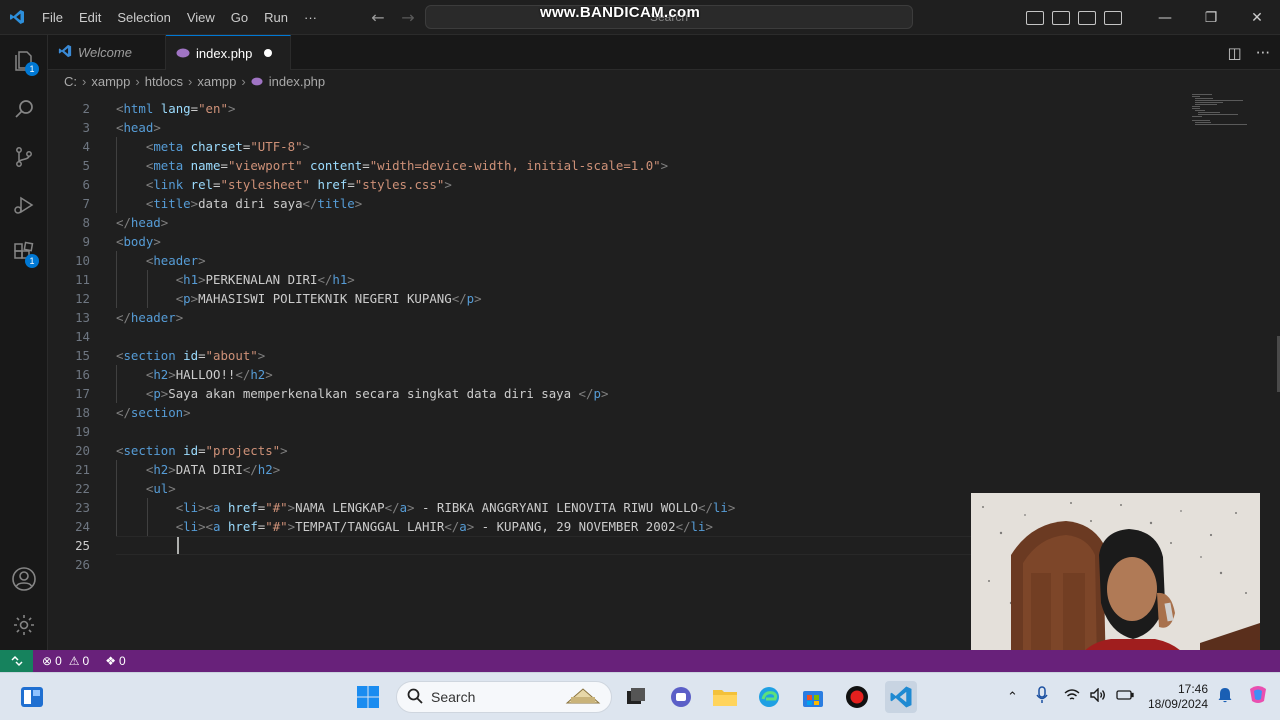 This screenshot has height=720, width=1280. I want to click on clock: 17:46 18/09/2024, so click(1178, 697).